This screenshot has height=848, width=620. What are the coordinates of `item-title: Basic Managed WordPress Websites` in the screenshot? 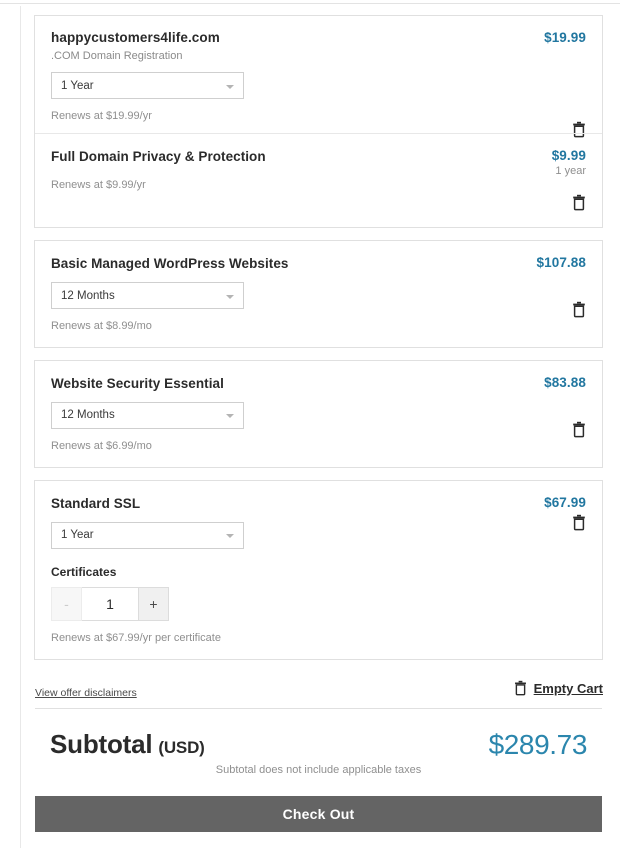 It's located at (170, 264).